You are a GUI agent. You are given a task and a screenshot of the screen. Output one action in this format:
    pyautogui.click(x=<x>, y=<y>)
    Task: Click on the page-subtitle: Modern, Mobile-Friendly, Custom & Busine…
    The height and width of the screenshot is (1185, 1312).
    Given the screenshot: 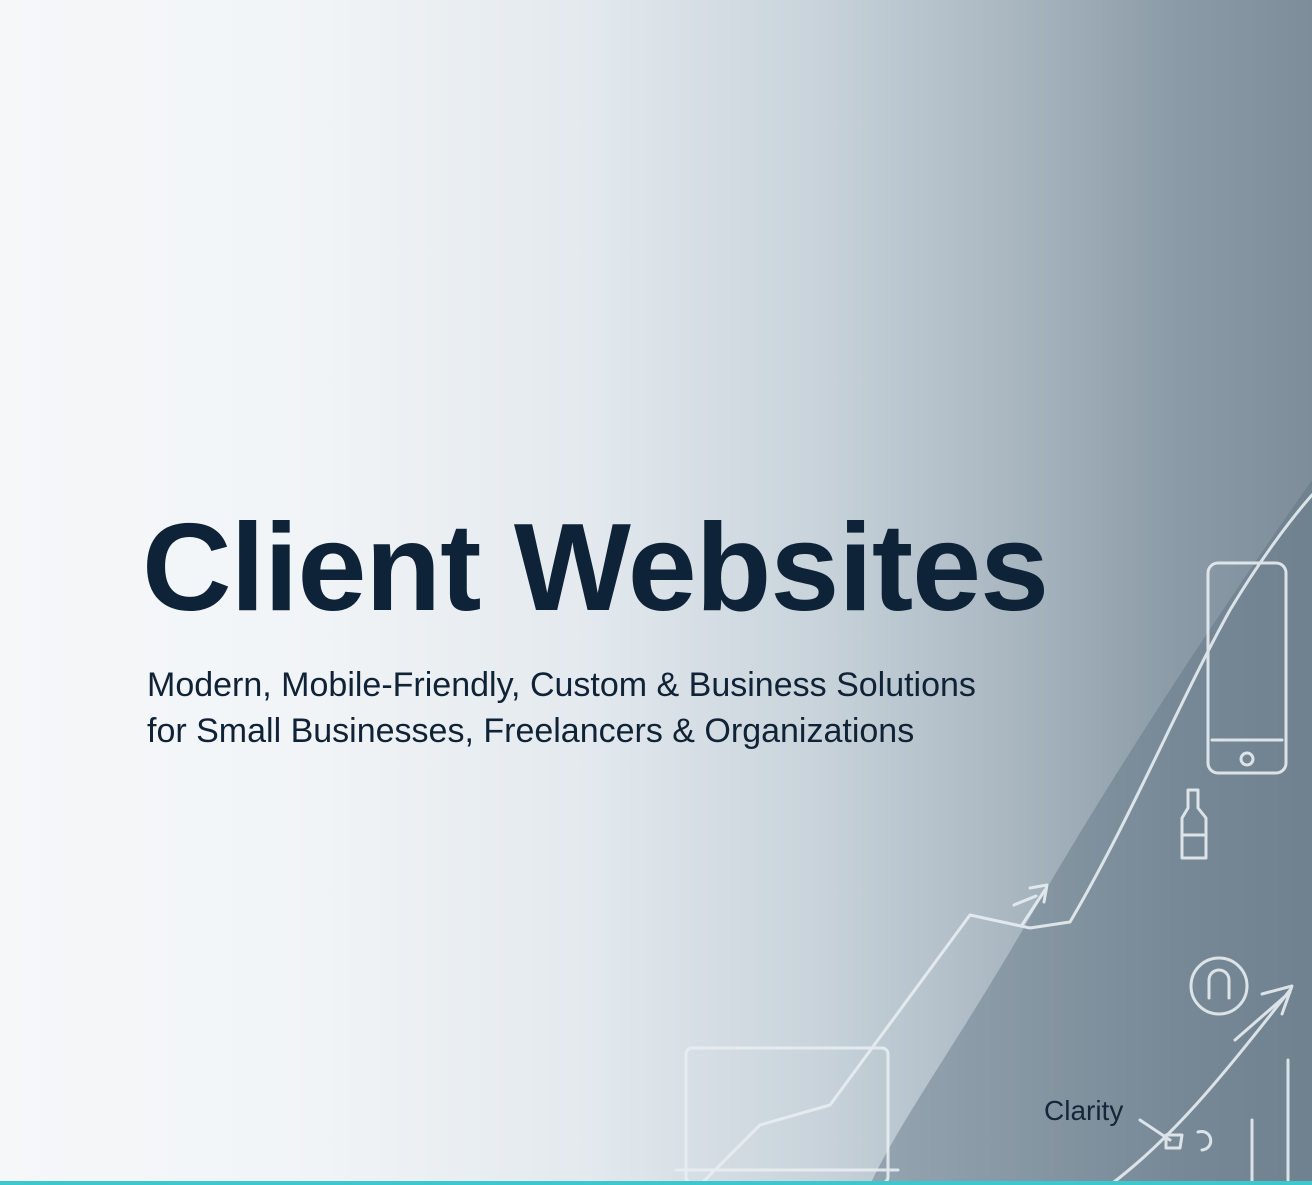 What is the action you would take?
    pyautogui.click(x=561, y=708)
    